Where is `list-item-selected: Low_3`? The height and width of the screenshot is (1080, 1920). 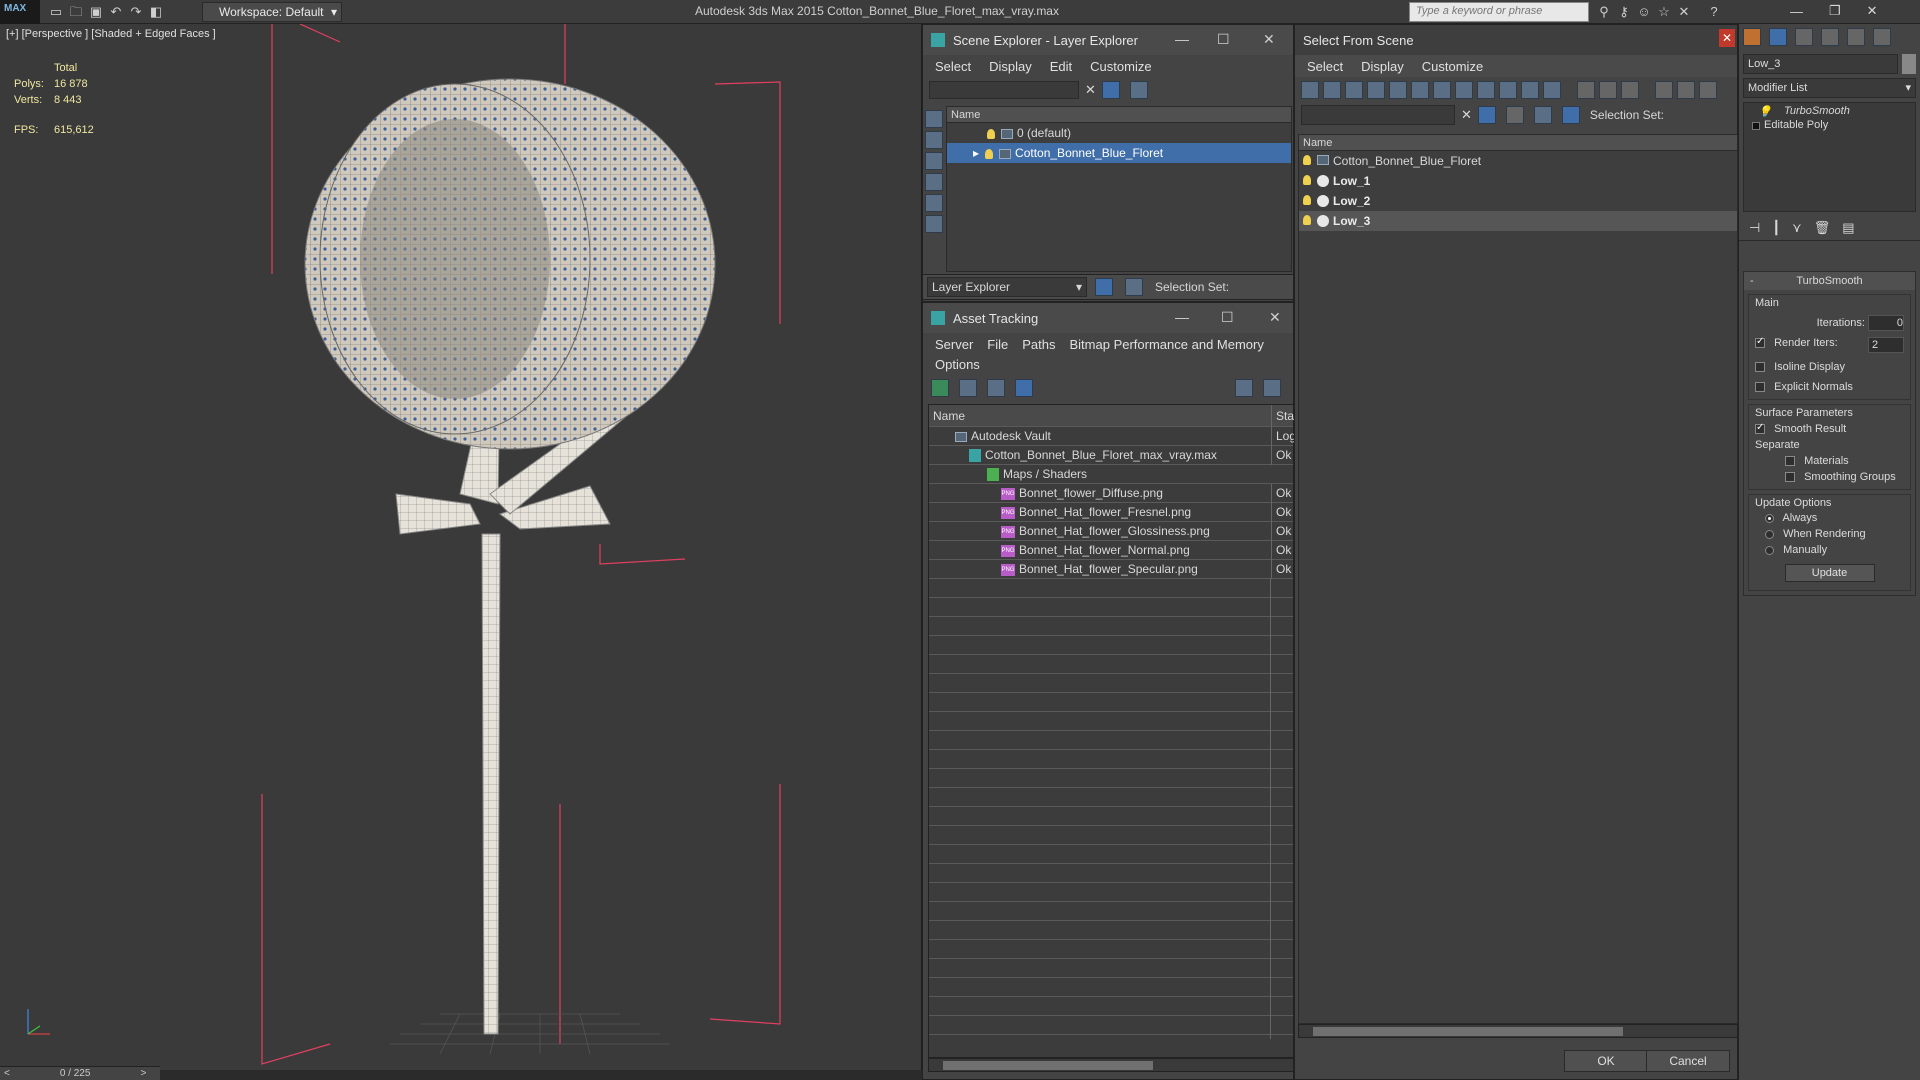
list-item-selected: Low_3 is located at coordinates (1518, 221).